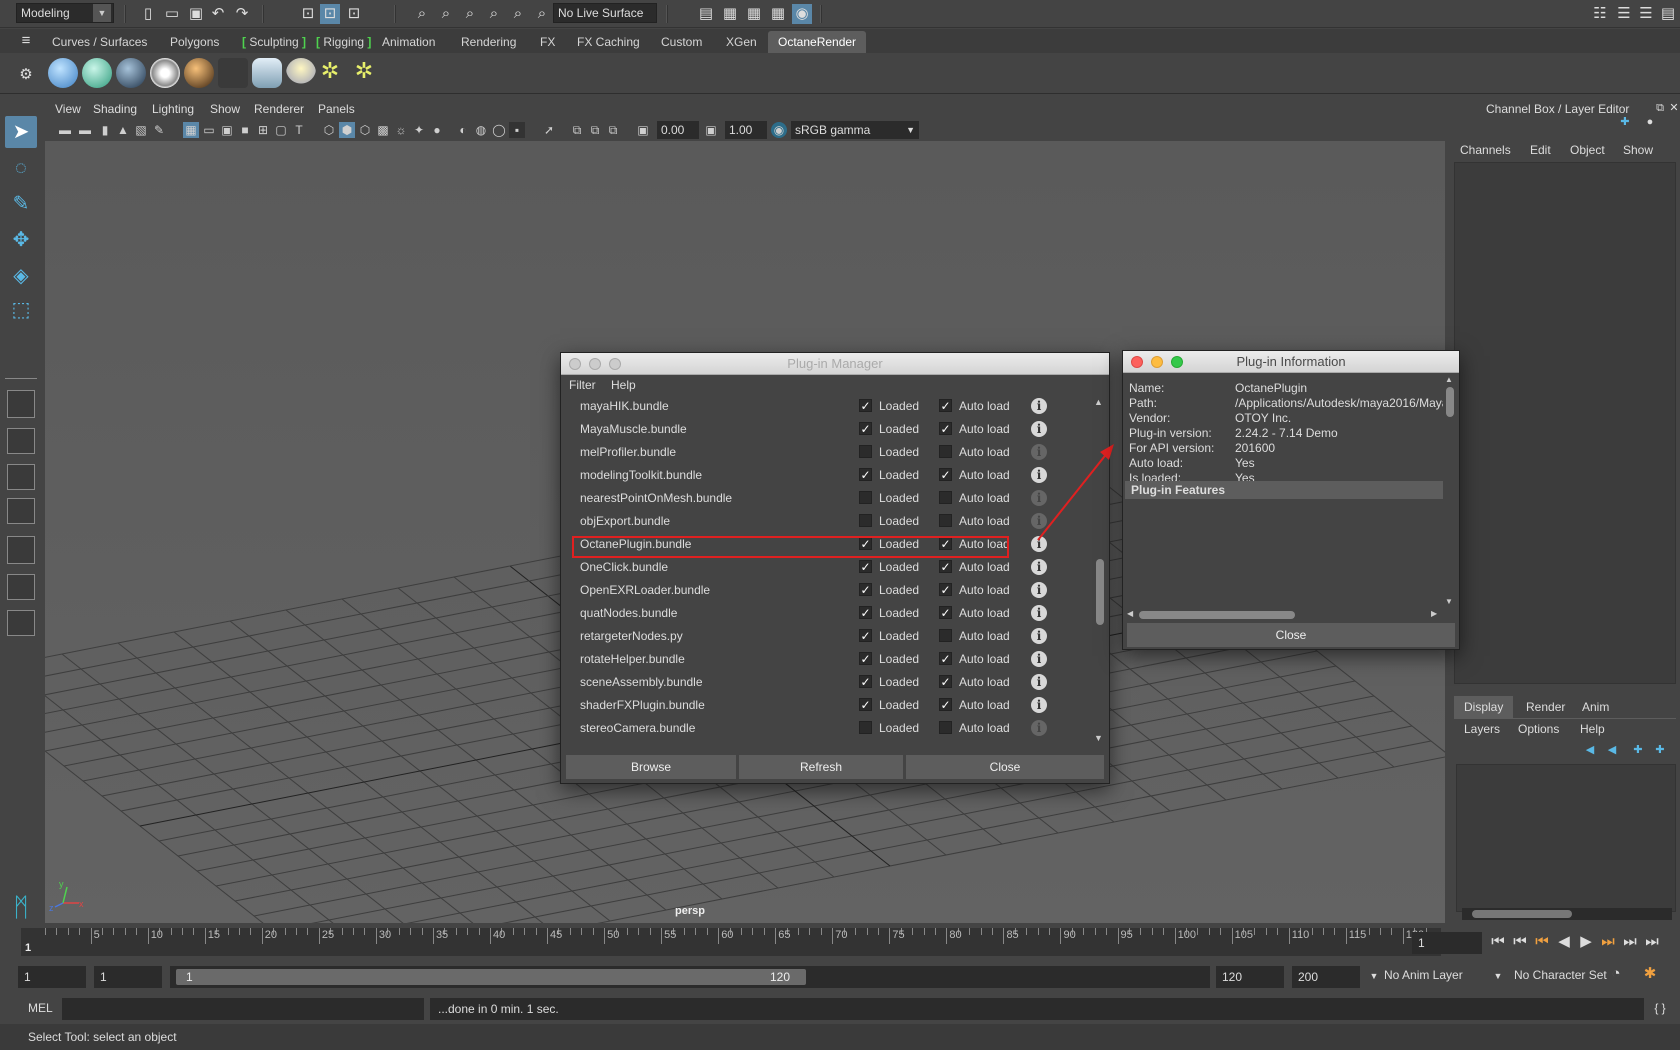 Image resolution: width=1680 pixels, height=1050 pixels. What do you see at coordinates (1586, 942) in the screenshot?
I see `play-forwards-icon: ▶` at bounding box center [1586, 942].